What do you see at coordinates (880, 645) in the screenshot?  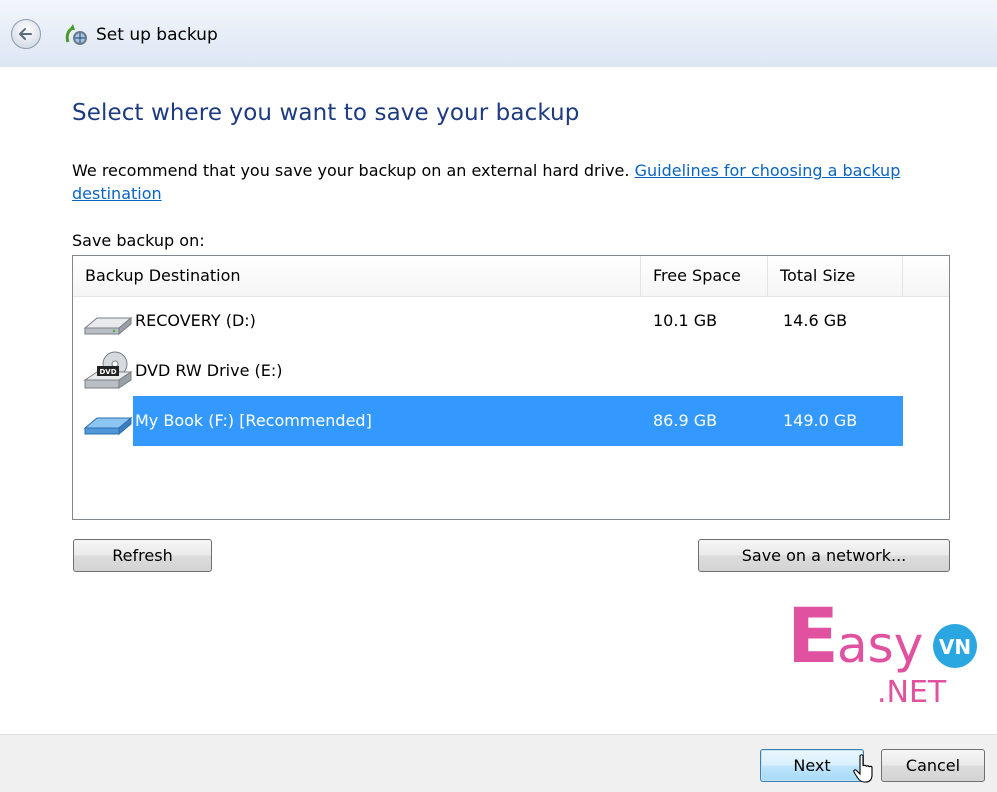 I see `svg-text: asy` at bounding box center [880, 645].